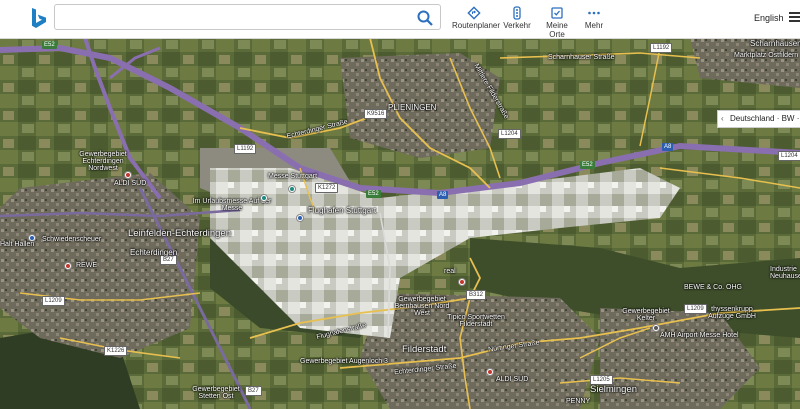 The width and height of the screenshot is (800, 409). I want to click on badge-l1204-north: L1204, so click(509, 134).